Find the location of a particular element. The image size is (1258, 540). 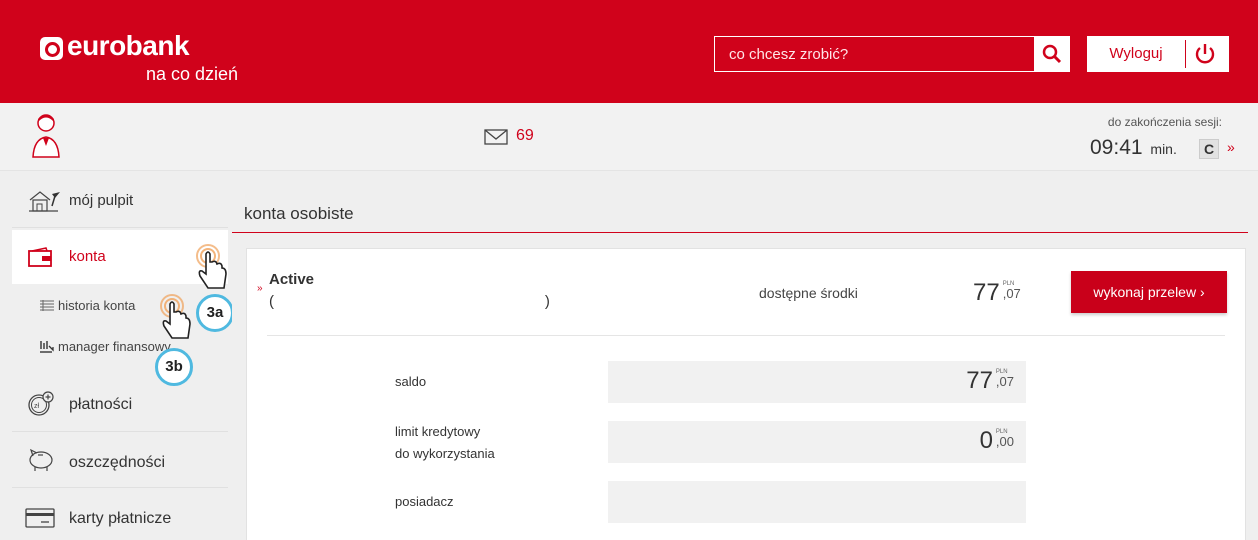

message-count: 69 is located at coordinates (525, 136).